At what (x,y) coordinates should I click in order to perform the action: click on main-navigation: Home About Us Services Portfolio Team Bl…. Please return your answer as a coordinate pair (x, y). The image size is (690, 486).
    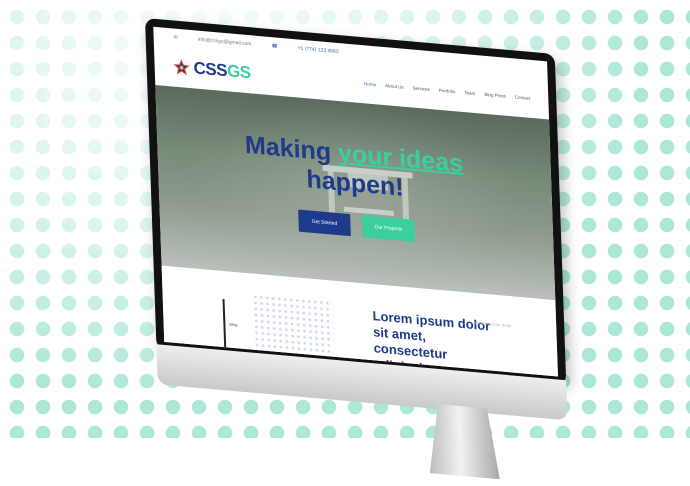
    Looking at the image, I should click on (447, 91).